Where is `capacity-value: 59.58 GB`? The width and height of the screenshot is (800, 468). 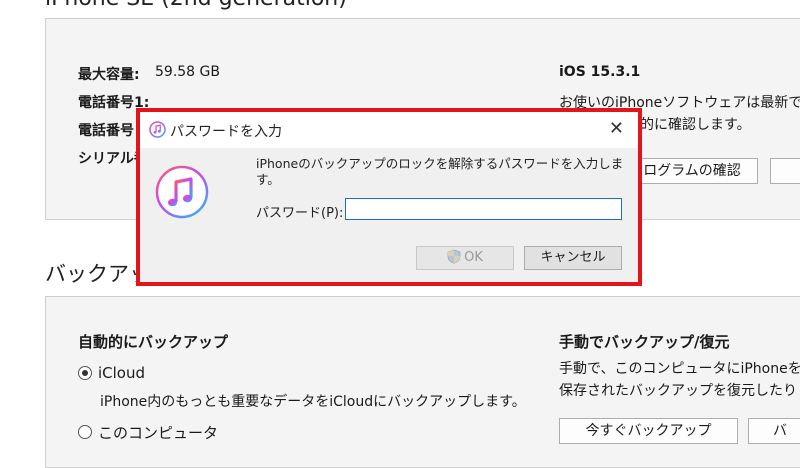
capacity-value: 59.58 GB is located at coordinates (187, 72).